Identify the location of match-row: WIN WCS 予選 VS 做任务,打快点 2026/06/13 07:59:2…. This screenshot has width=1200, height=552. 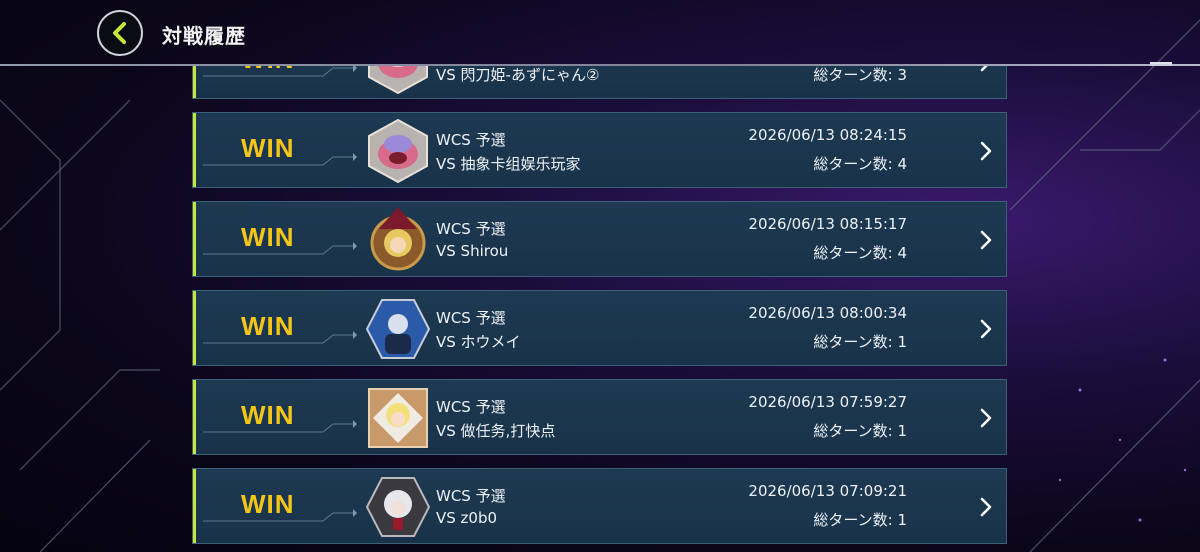
(599, 417).